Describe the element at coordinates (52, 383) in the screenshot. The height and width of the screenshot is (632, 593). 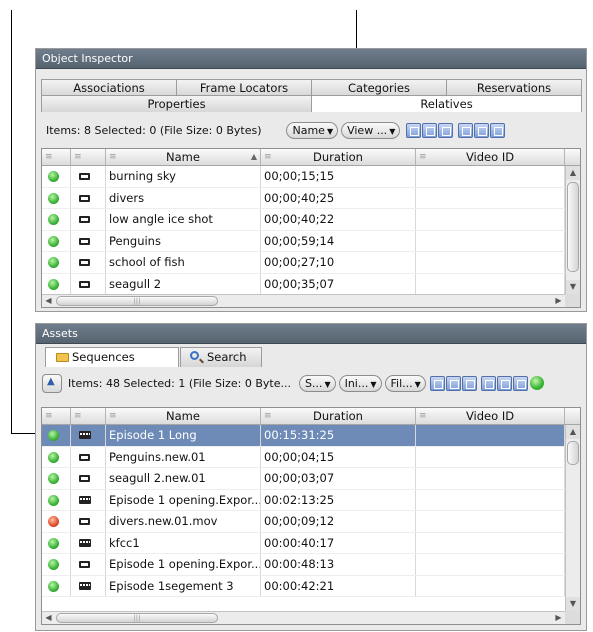
I see `up-level-button` at that location.